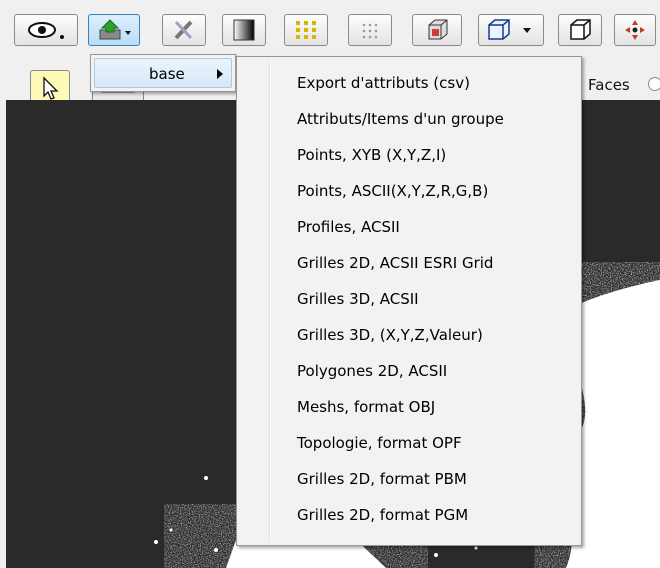  I want to click on cube-button, so click(580, 30).